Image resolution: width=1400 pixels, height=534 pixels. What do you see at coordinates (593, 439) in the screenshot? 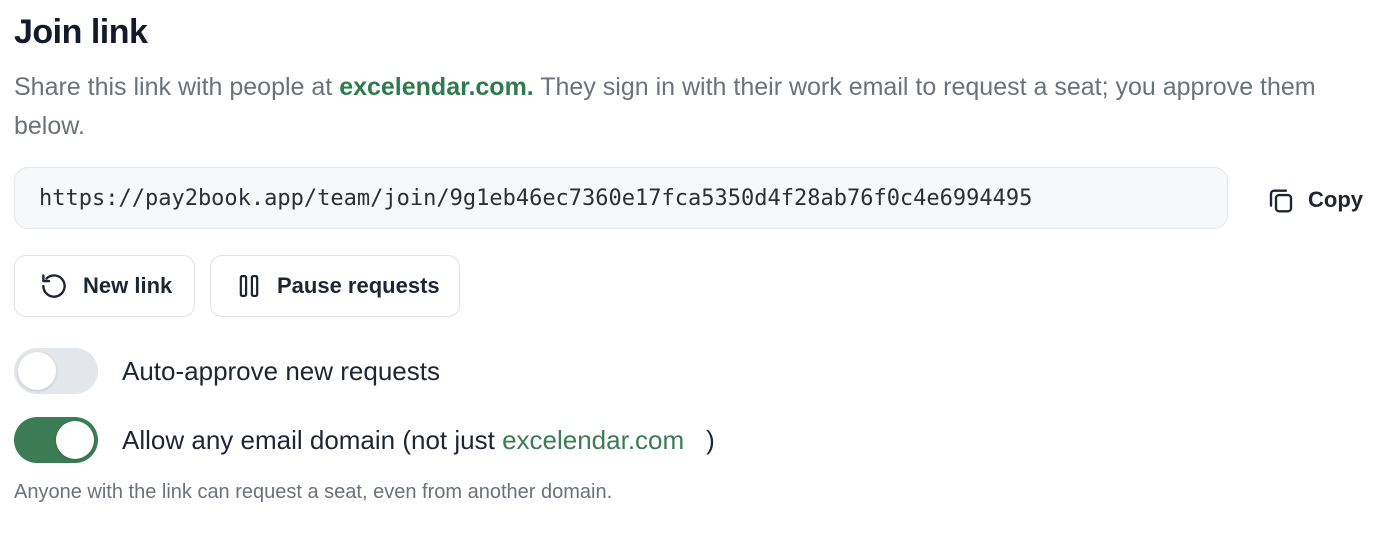
I see `any-domain-label-domain: excelendar.com` at bounding box center [593, 439].